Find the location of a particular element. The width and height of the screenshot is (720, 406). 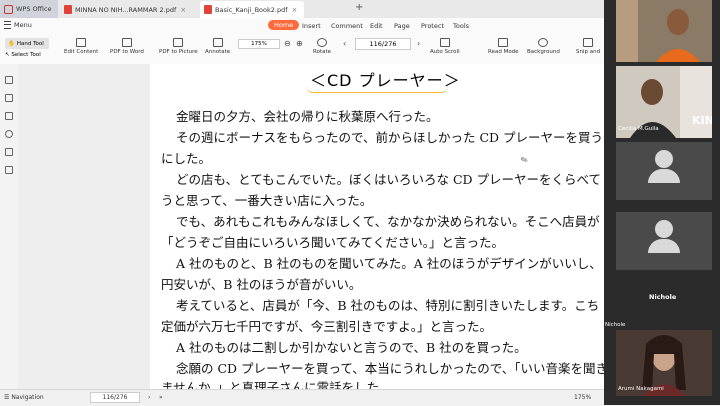

hand-tool-button: ✋ Hand Tool is located at coordinates (27, 43).